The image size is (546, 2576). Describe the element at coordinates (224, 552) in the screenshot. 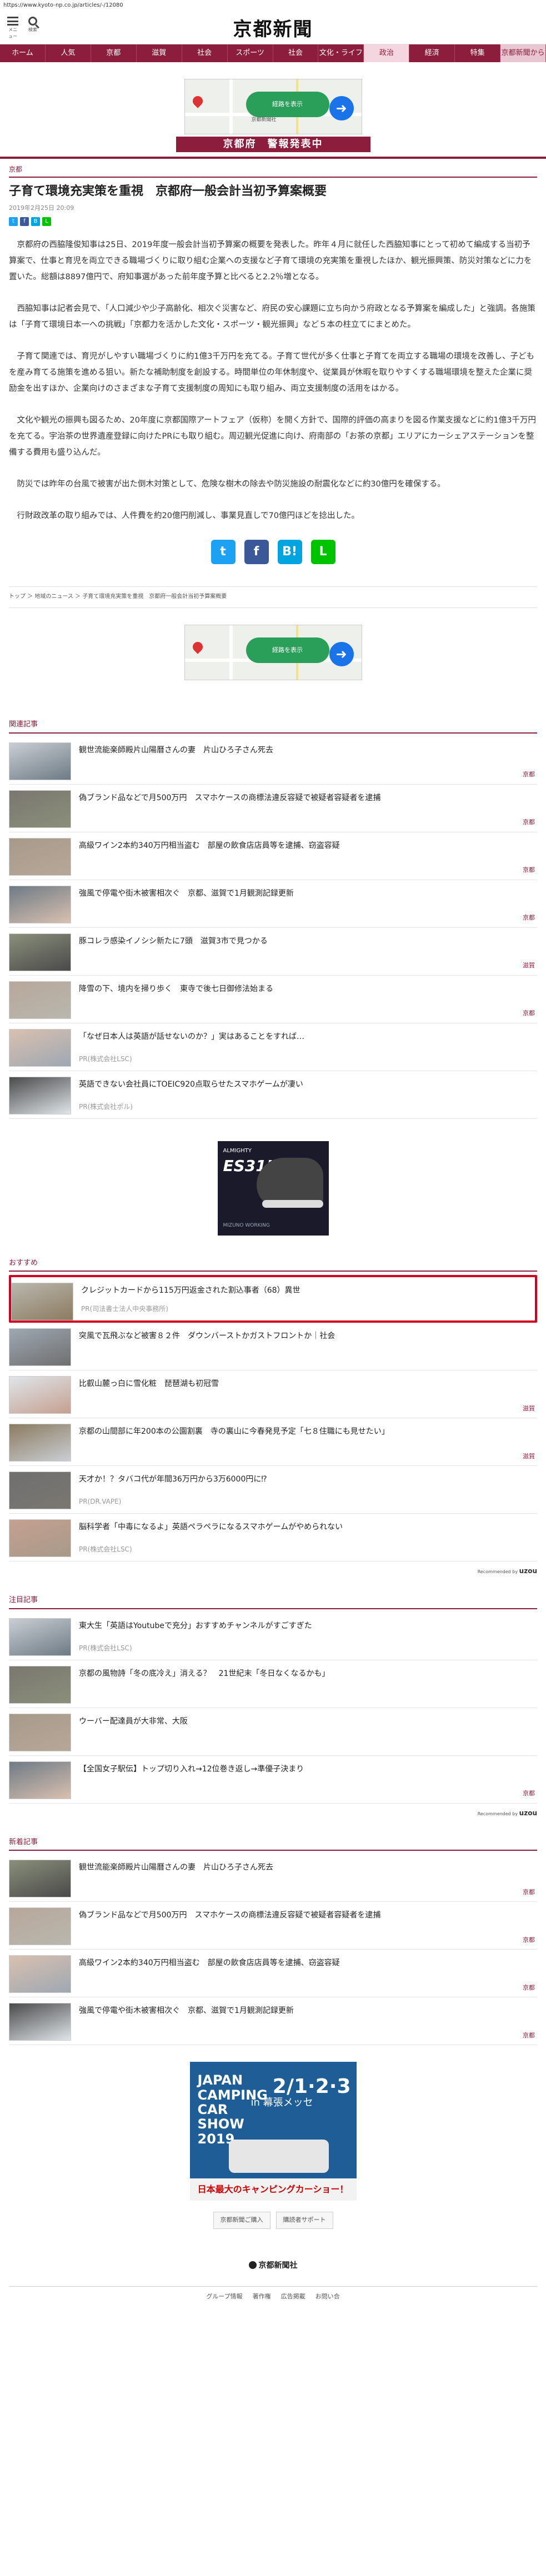

I see `twitter-share-icon: t` at that location.